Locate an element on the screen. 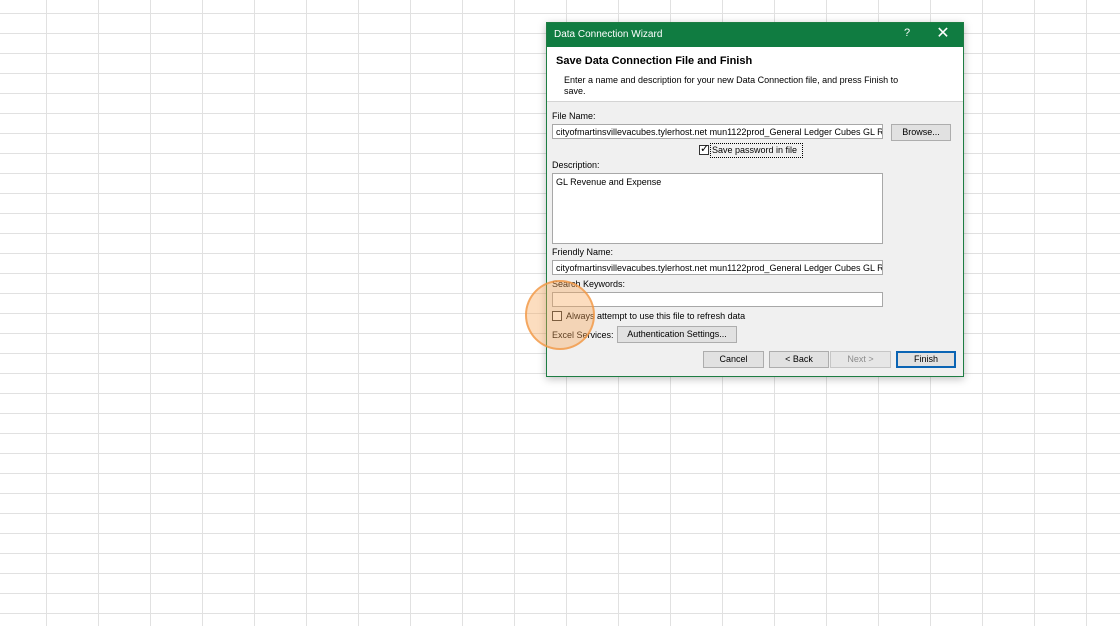 This screenshot has width=1120, height=626. description-label: Description: is located at coordinates (576, 165).